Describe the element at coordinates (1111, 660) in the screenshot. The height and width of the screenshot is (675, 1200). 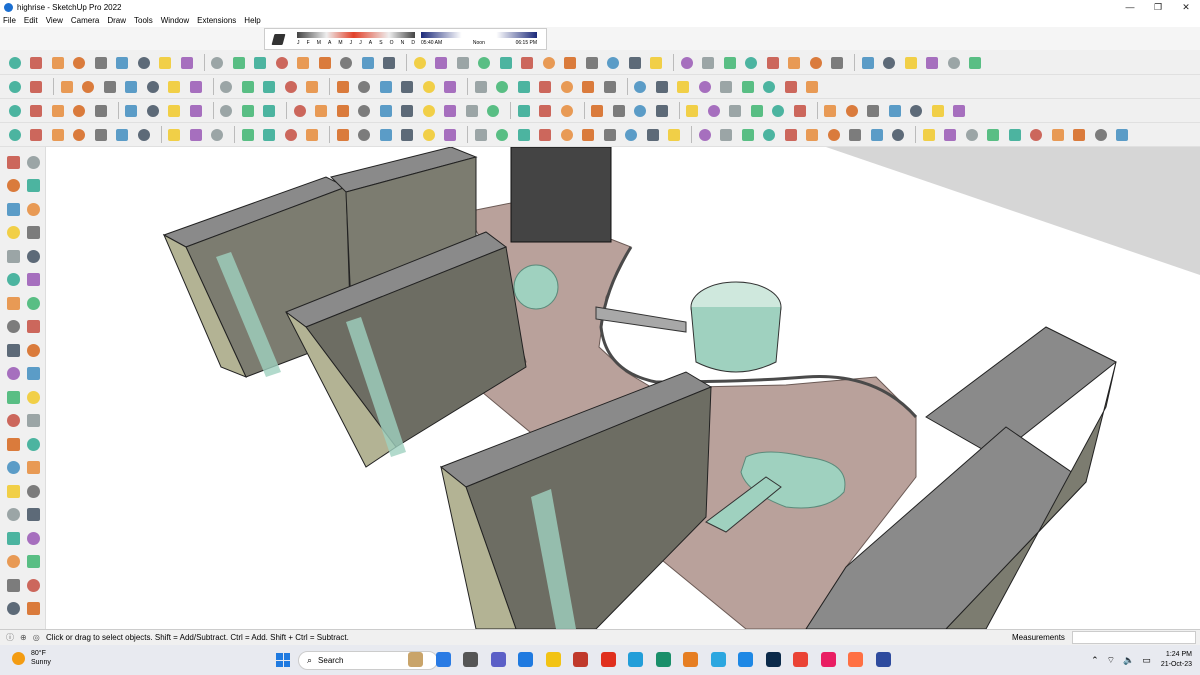
I see `wifi-icon: ⌔` at that location.